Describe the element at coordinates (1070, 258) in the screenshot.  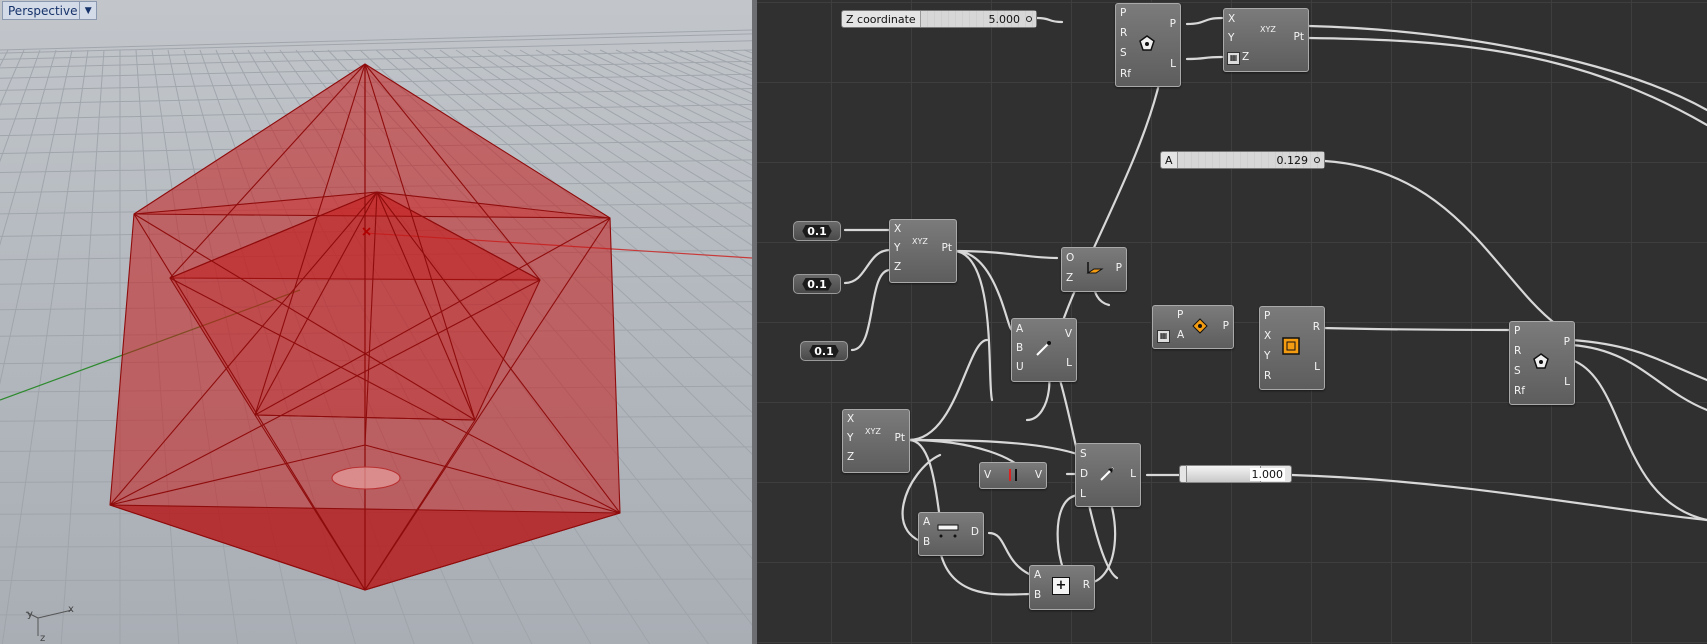
I see `input-pin: O` at that location.